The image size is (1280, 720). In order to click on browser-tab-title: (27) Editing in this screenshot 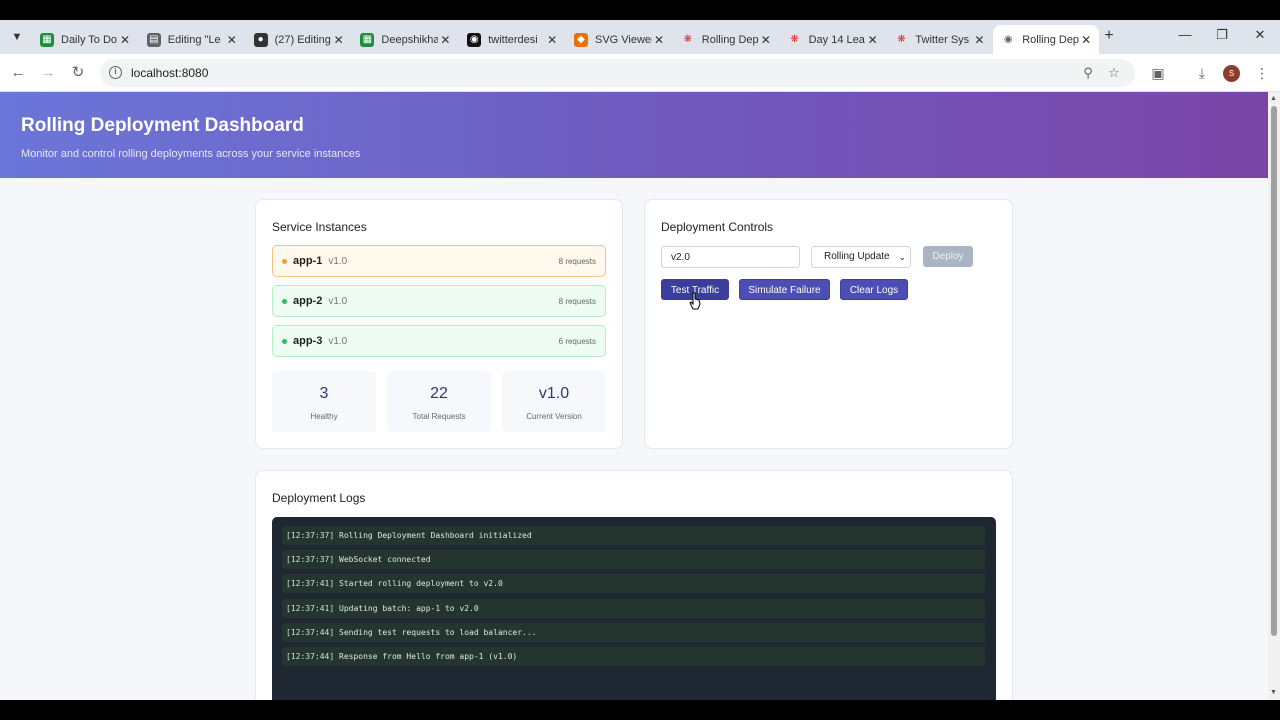, I will do `click(302, 39)`.